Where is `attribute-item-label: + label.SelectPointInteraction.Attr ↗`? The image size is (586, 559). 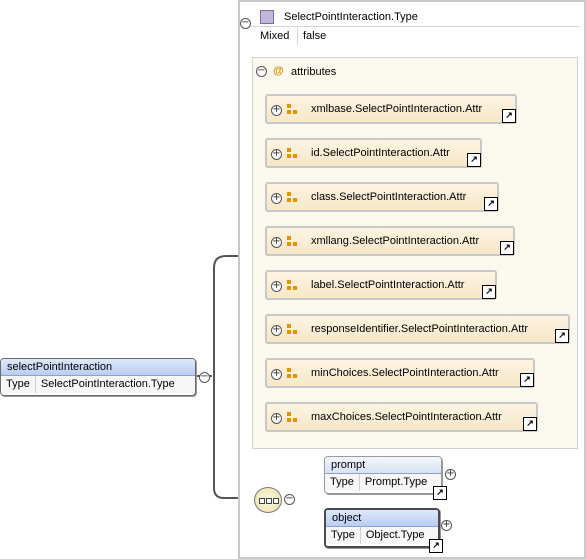 attribute-item-label: + label.SelectPointInteraction.Attr ↗ is located at coordinates (381, 285).